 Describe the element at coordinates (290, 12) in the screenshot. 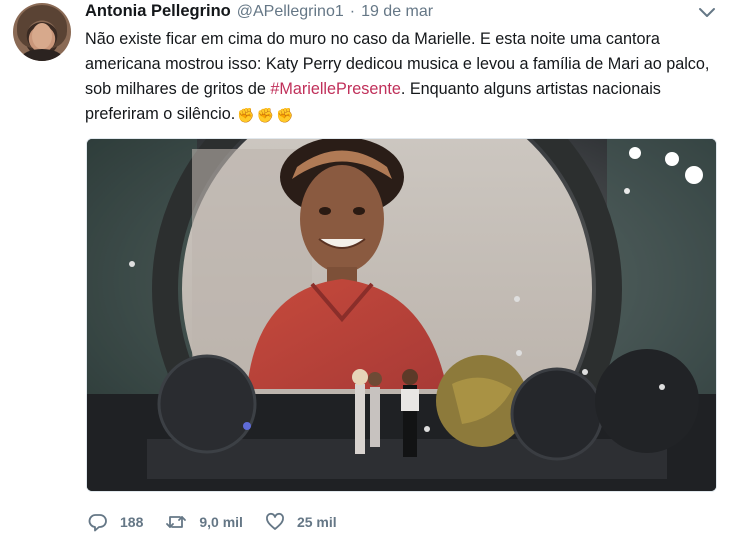

I see `author-handle: @APellegrino1` at that location.